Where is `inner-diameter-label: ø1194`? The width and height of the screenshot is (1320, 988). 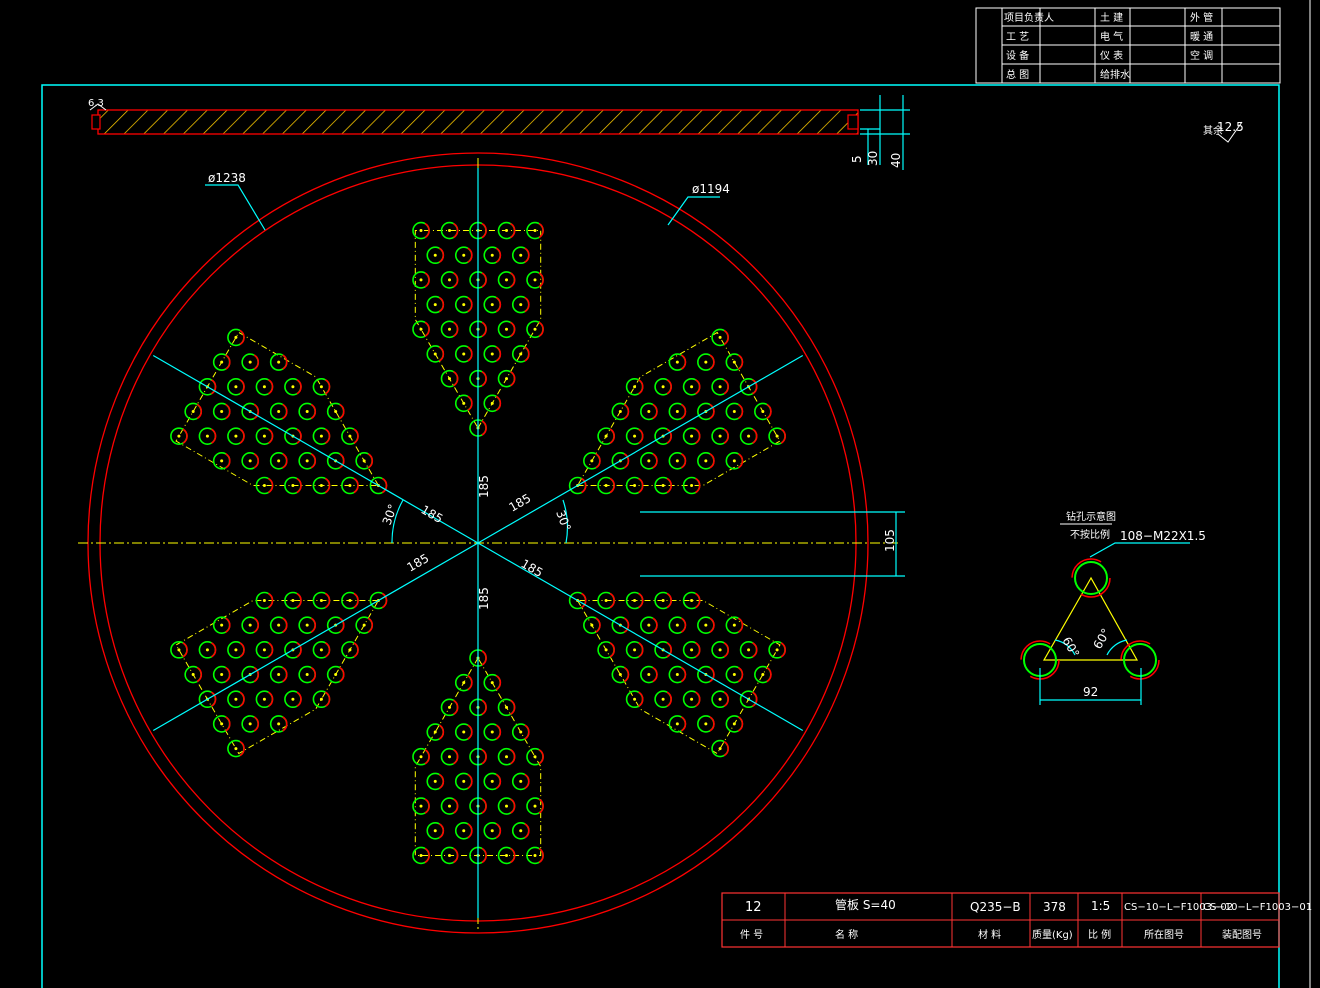
inner-diameter-label: ø1194 is located at coordinates (711, 189).